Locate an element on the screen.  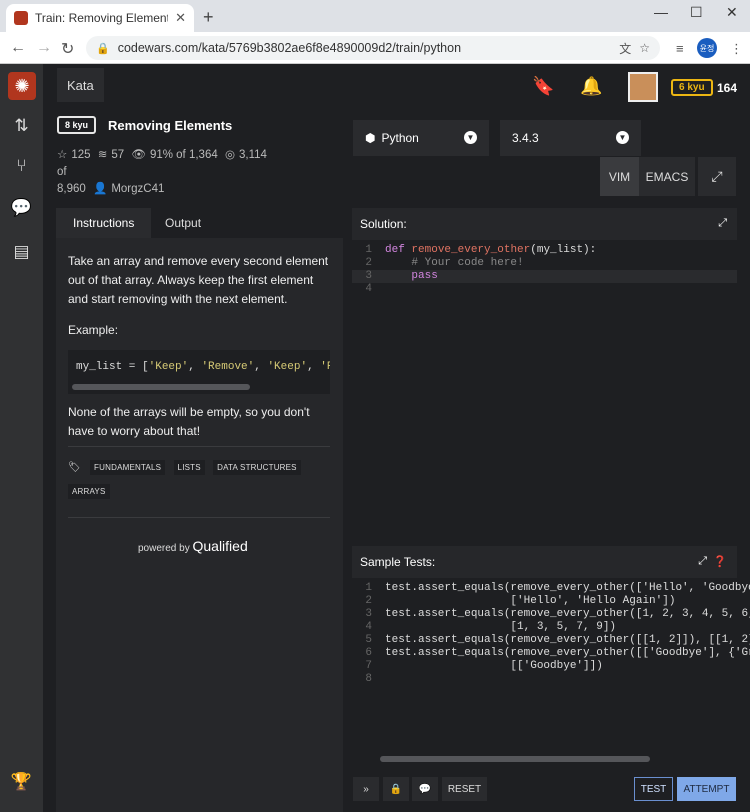
vim-mode-button: VIM is located at coordinates (619, 176).